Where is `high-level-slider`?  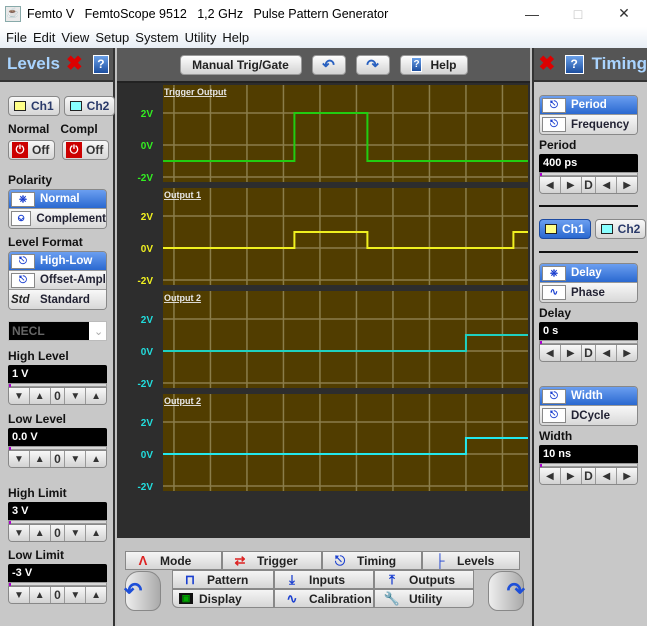
high-level-slider is located at coordinates (57, 385).